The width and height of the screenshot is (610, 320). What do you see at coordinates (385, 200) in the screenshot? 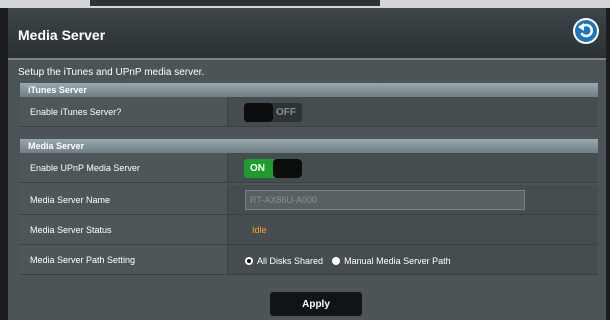
I see `media-server-name-input` at bounding box center [385, 200].